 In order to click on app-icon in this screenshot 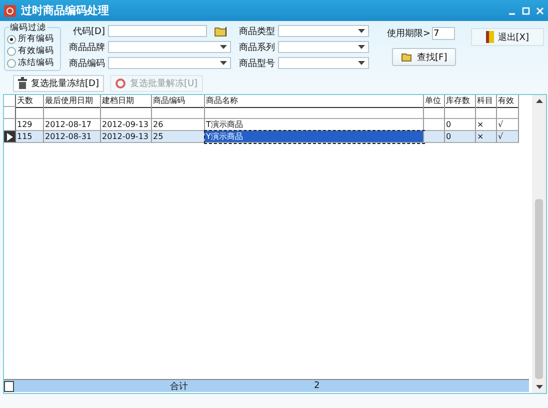, I will do `click(10, 10)`.